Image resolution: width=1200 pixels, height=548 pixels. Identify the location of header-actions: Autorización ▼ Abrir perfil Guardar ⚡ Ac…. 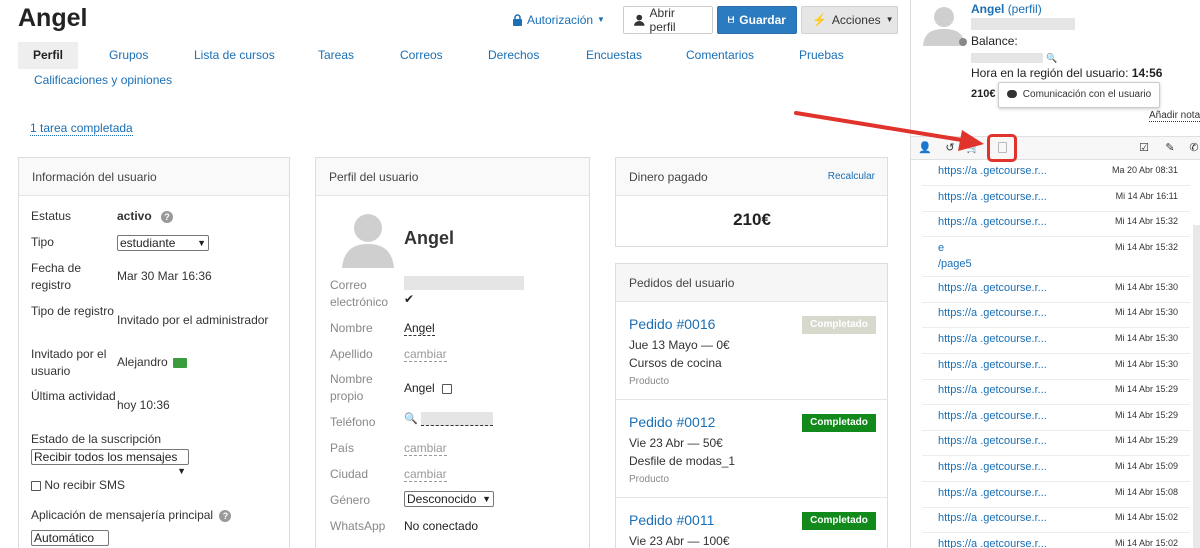
(705, 19).